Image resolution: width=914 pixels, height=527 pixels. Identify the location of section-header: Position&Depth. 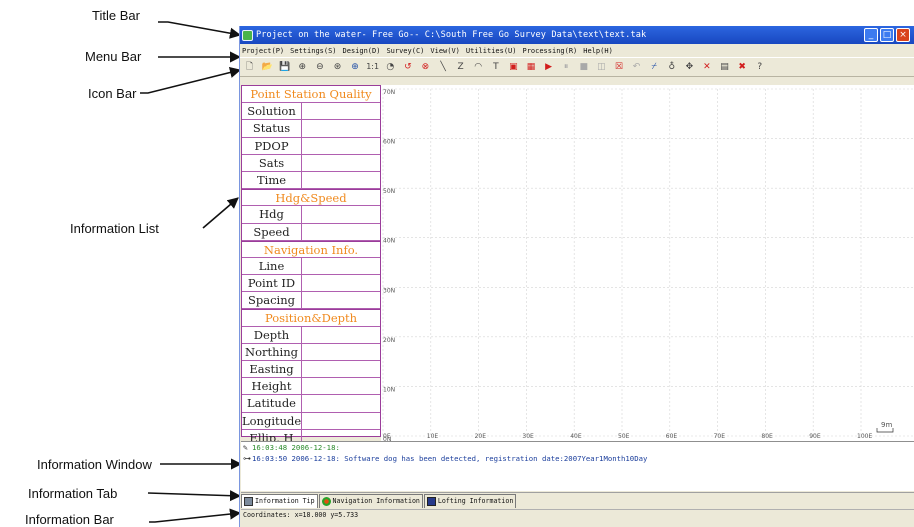
(311, 318).